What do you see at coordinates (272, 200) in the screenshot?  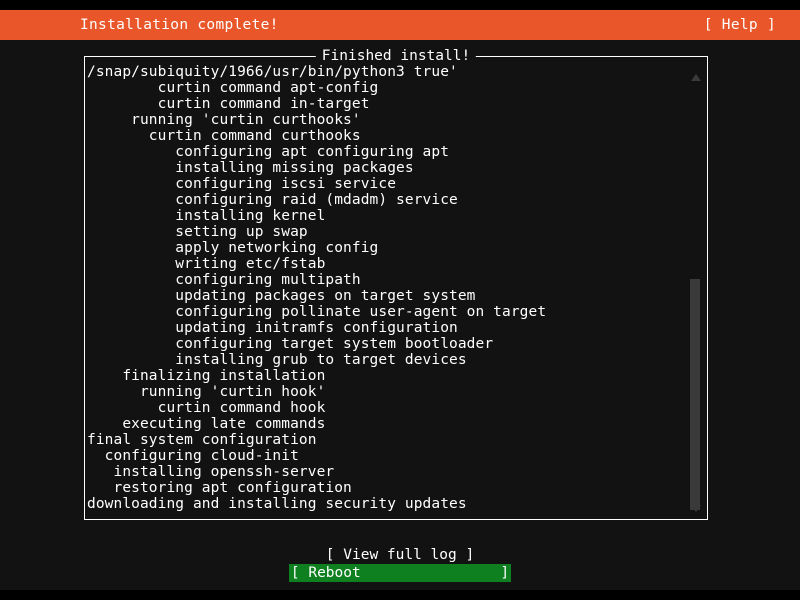 I see `log-line: configuring raid (mdadm) service` at bounding box center [272, 200].